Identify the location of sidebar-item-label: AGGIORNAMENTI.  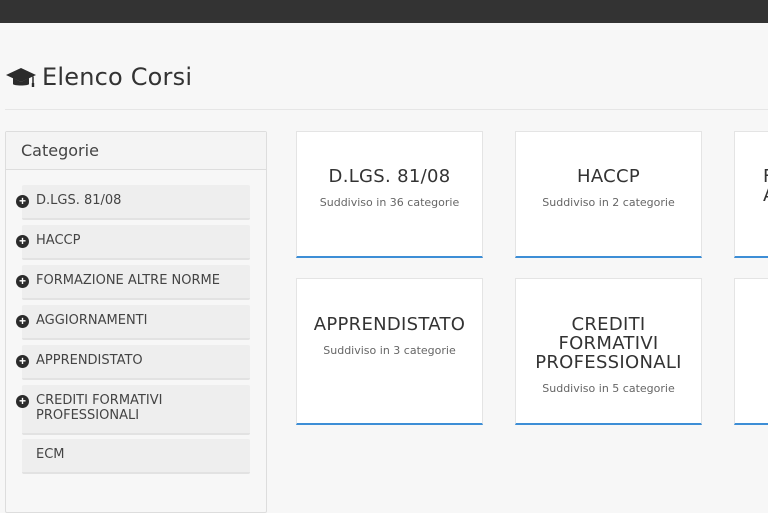
(92, 320).